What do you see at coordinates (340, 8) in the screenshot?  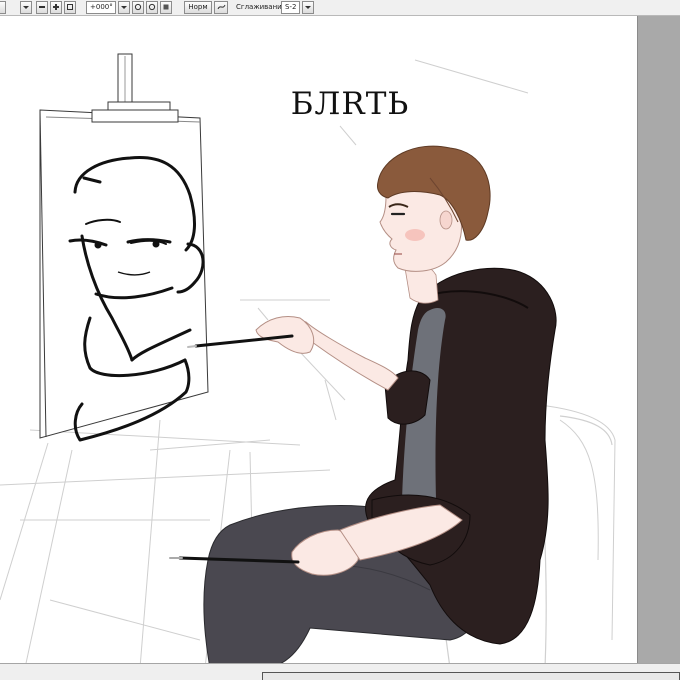 I see `toolbar: +000° Норм Сглаживание S-2` at bounding box center [340, 8].